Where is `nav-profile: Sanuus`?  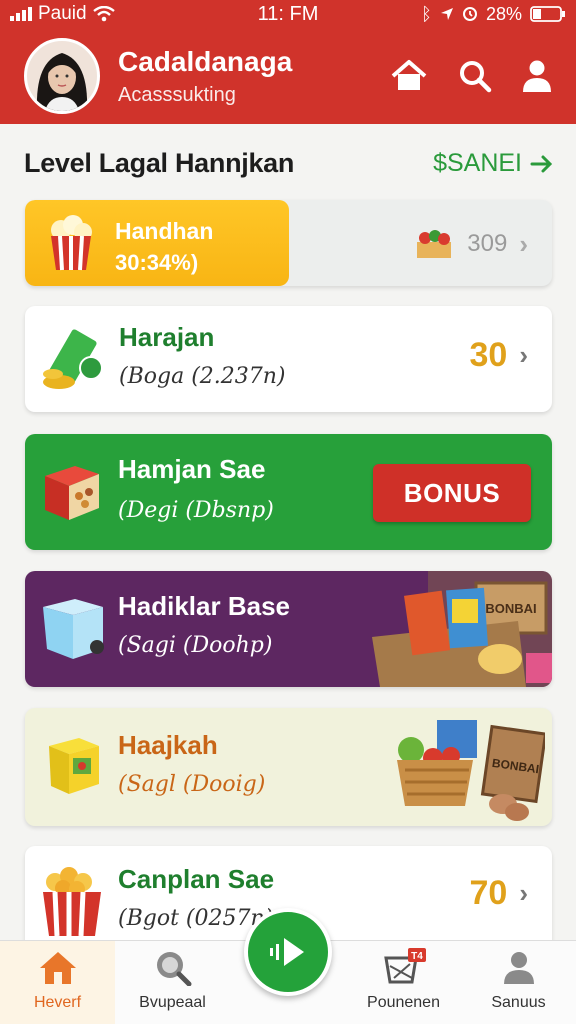 nav-profile: Sanuus is located at coordinates (518, 982).